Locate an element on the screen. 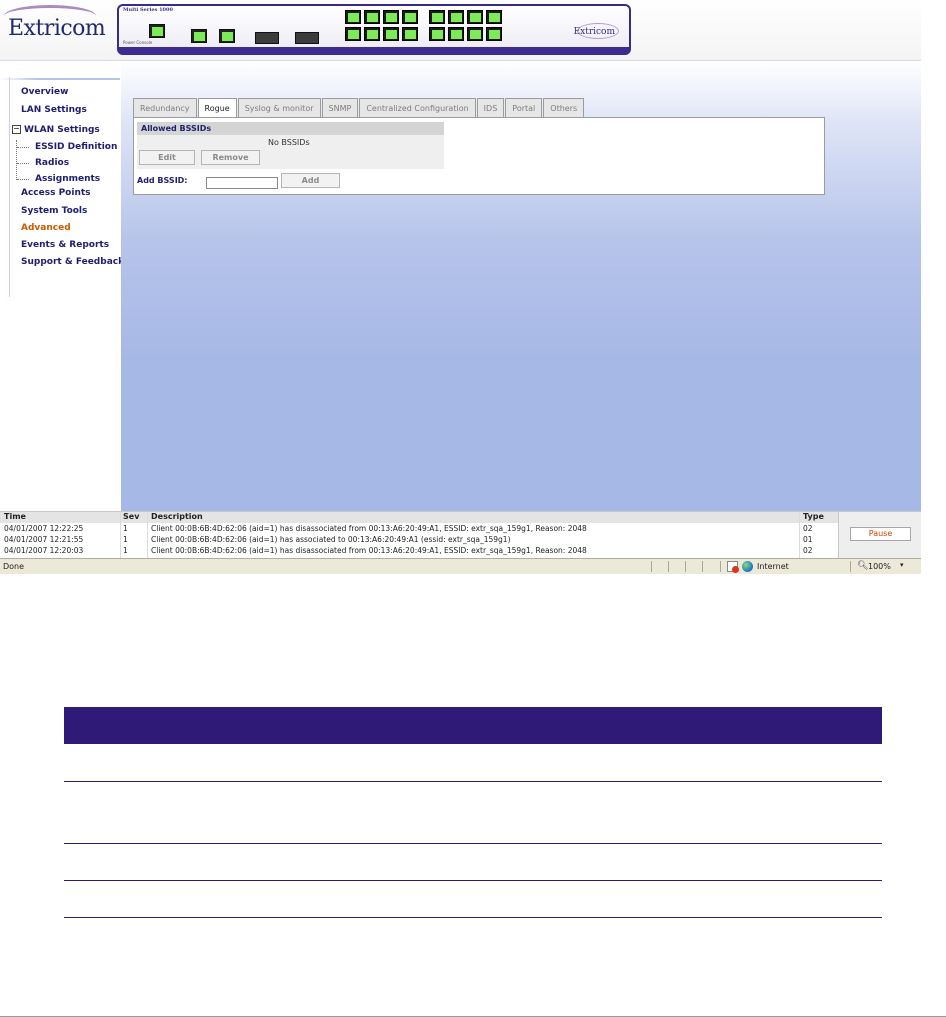 Image resolution: width=946 pixels, height=1017 pixels. tab-centralized-configuration: Centralized Configuration is located at coordinates (417, 107).